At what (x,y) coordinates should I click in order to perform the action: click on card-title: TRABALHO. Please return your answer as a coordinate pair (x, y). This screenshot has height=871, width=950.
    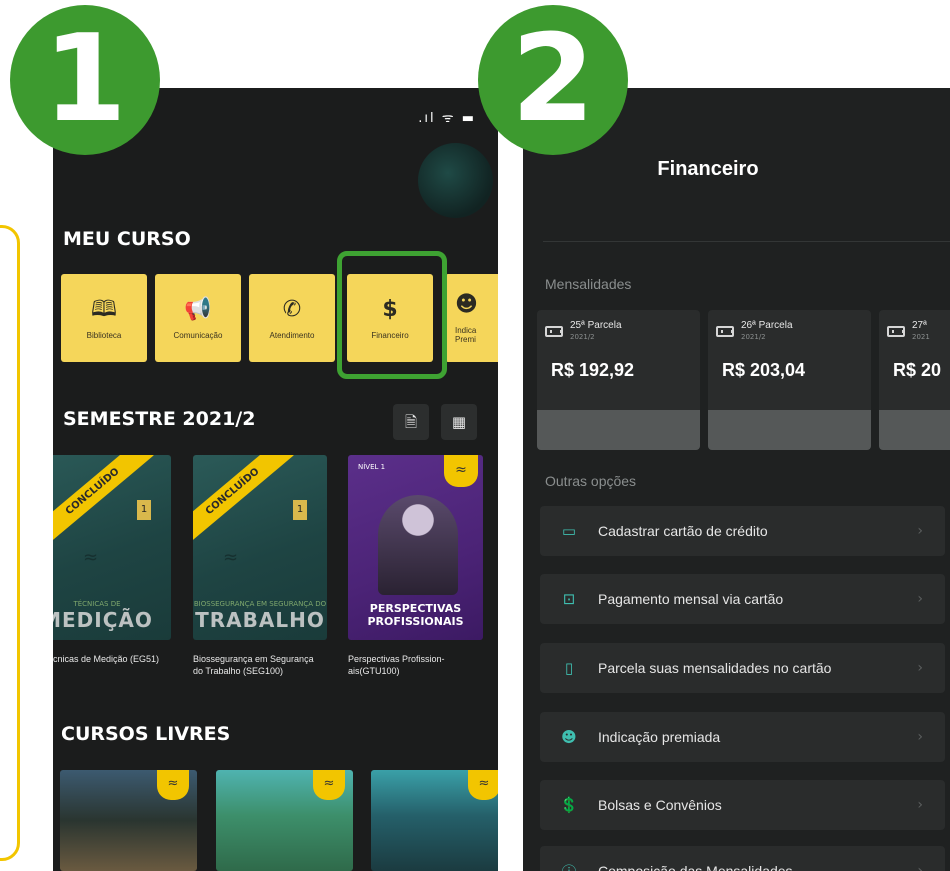
    Looking at the image, I should click on (260, 620).